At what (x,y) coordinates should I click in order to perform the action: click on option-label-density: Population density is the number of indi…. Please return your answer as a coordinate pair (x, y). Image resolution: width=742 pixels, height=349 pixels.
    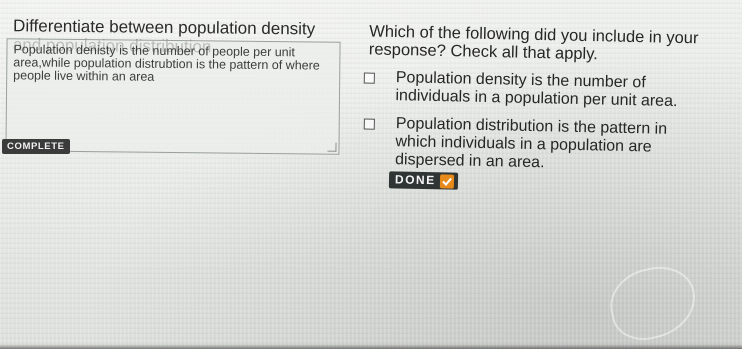
    Looking at the image, I should click on (536, 90).